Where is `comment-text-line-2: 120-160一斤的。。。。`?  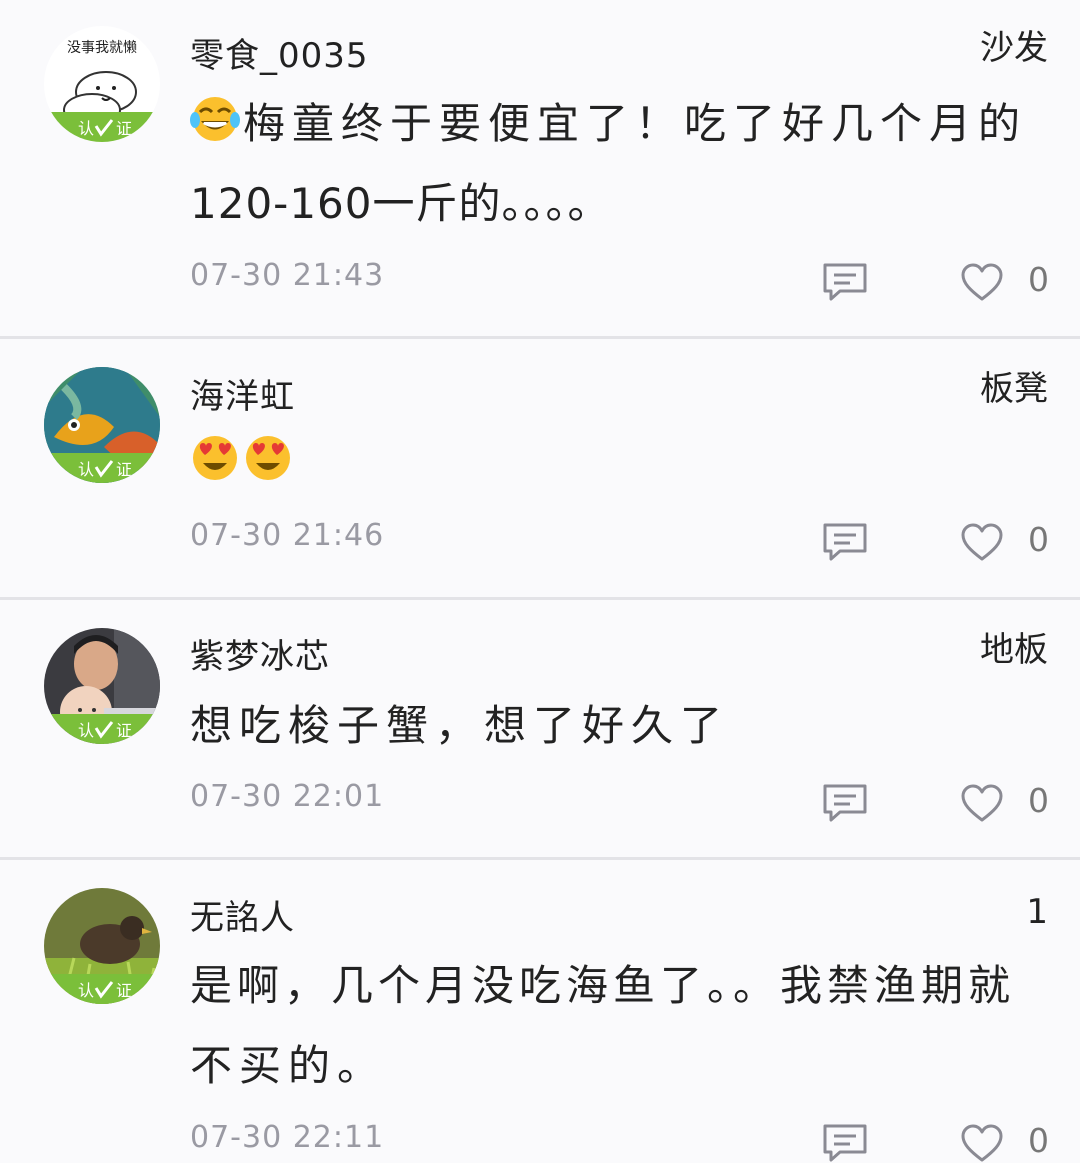
comment-text-line-2: 120-160一斤的。。。。 is located at coordinates (400, 203).